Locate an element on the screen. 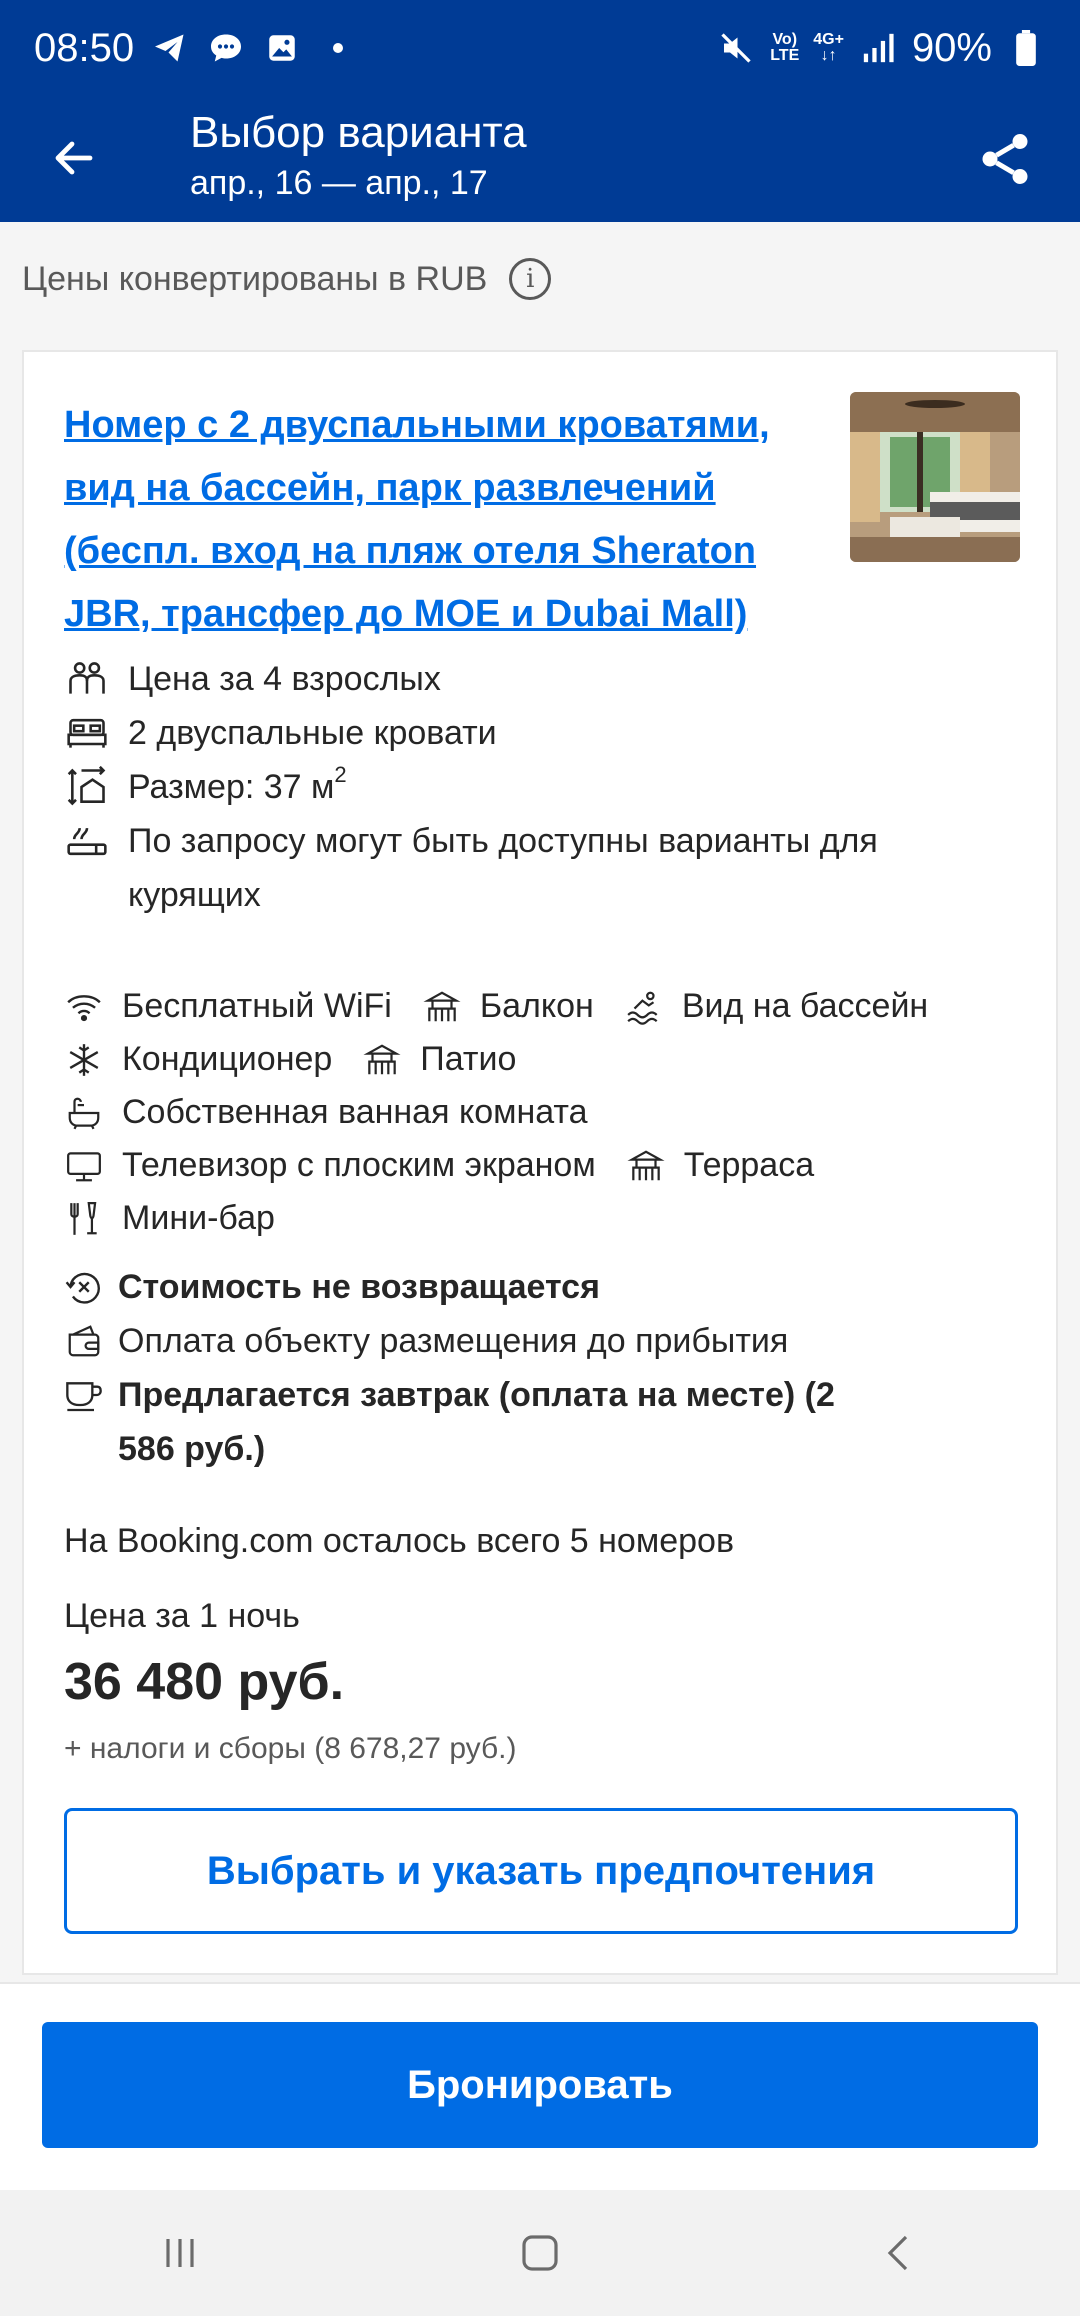 Image resolution: width=1080 pixels, height=2316 pixels. battery-icon is located at coordinates (1026, 48).